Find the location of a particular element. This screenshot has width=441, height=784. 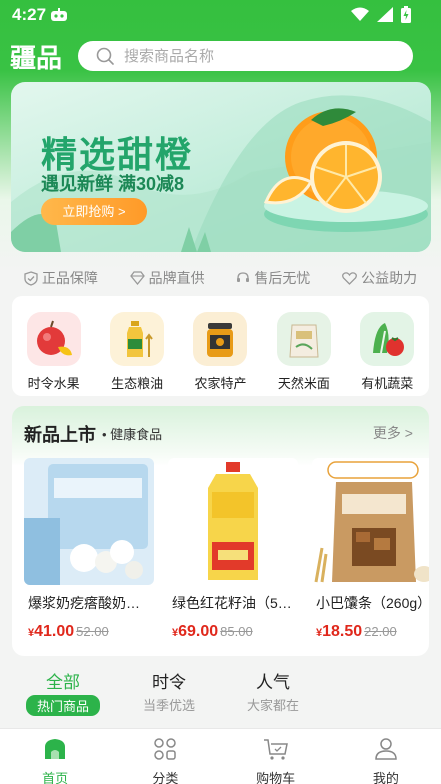

category-organic-veg: 有机蔬菜 is located at coordinates (387, 354).